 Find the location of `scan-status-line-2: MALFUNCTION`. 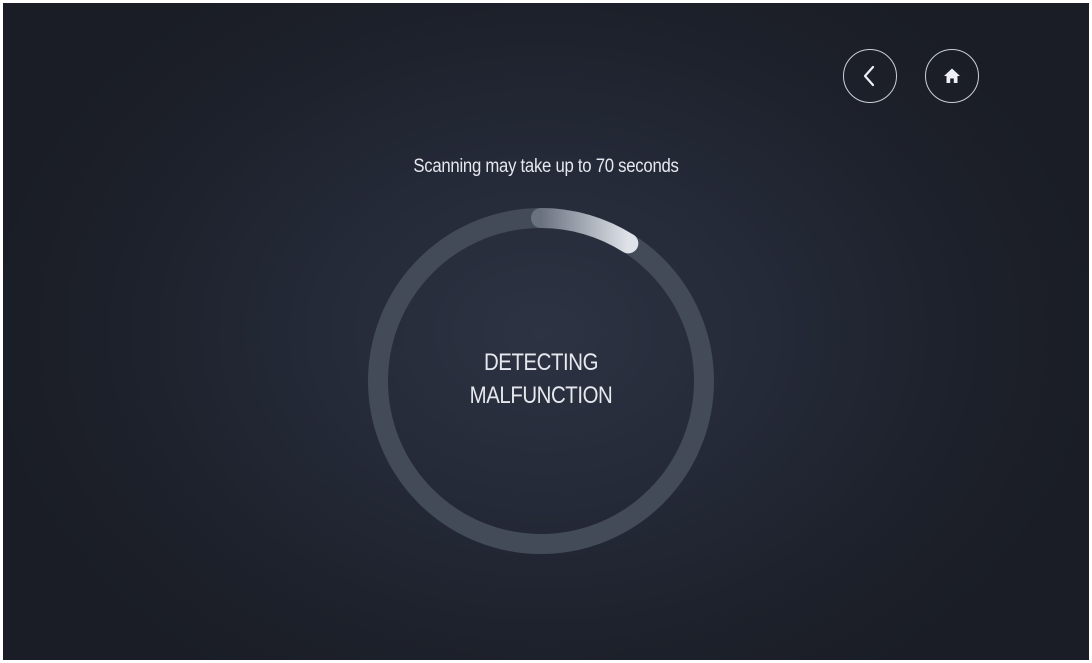

scan-status-line-2: MALFUNCTION is located at coordinates (541, 395).